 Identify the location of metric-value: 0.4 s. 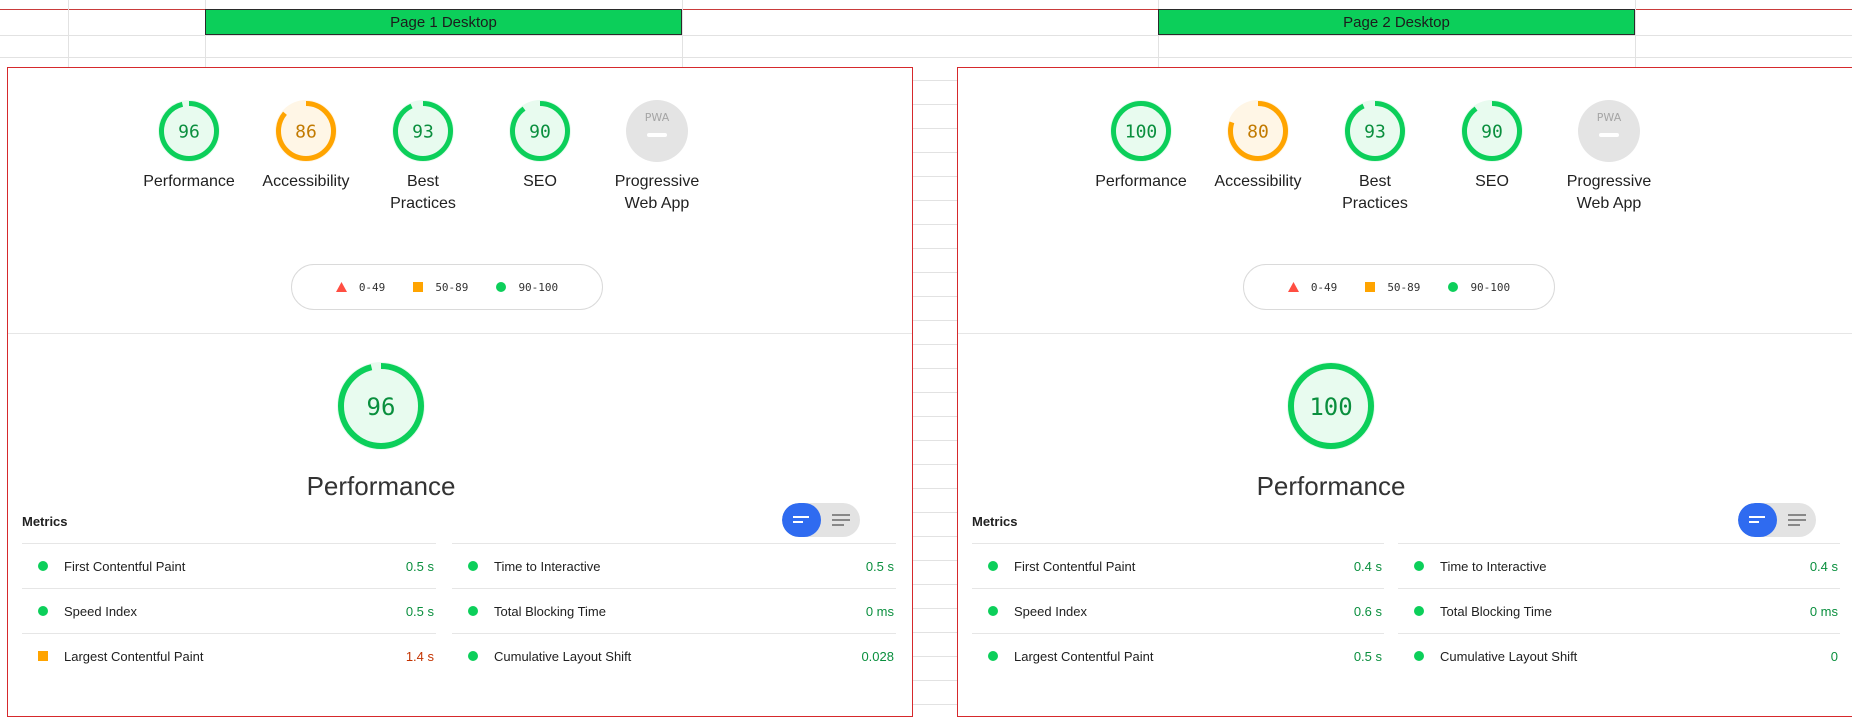
(1823, 566).